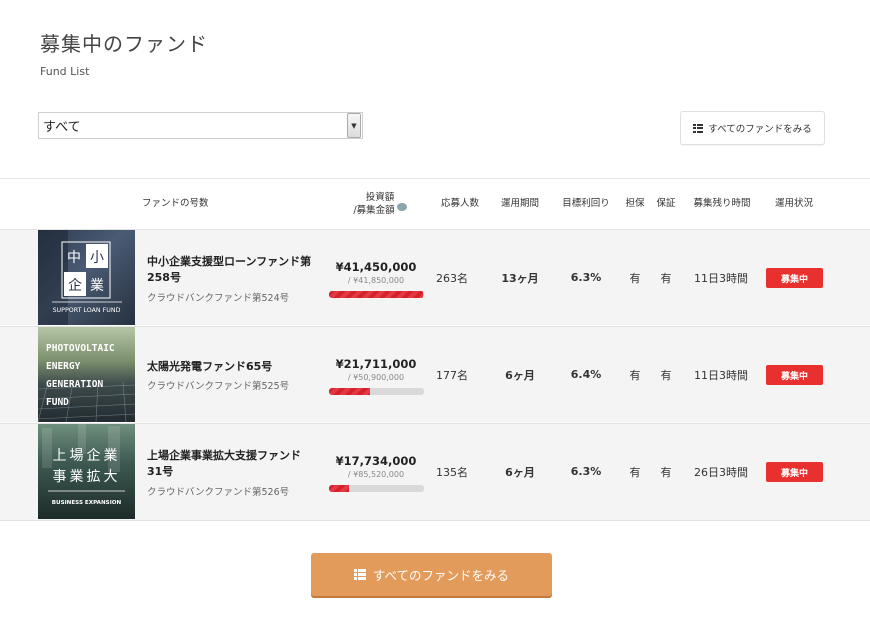 This screenshot has height=618, width=870. Describe the element at coordinates (452, 375) in the screenshot. I see `applicants-count: 177名` at that location.